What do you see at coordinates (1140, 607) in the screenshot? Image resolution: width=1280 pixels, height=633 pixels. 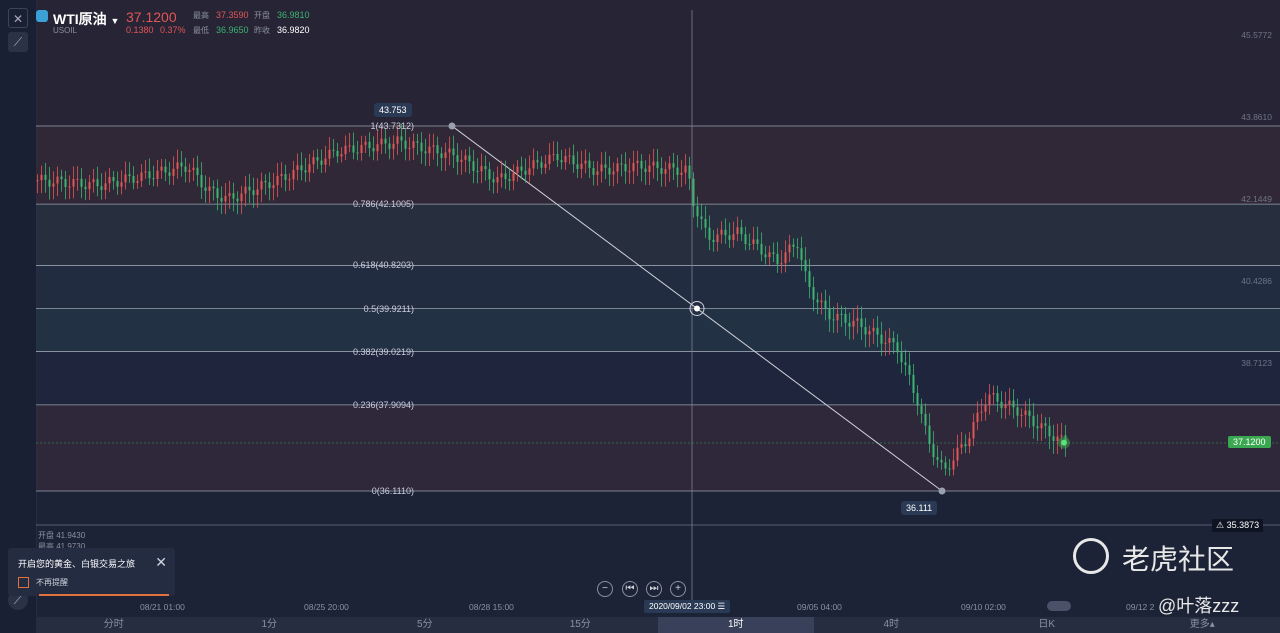 I see `time-axis-label: 09/12 2` at bounding box center [1140, 607].